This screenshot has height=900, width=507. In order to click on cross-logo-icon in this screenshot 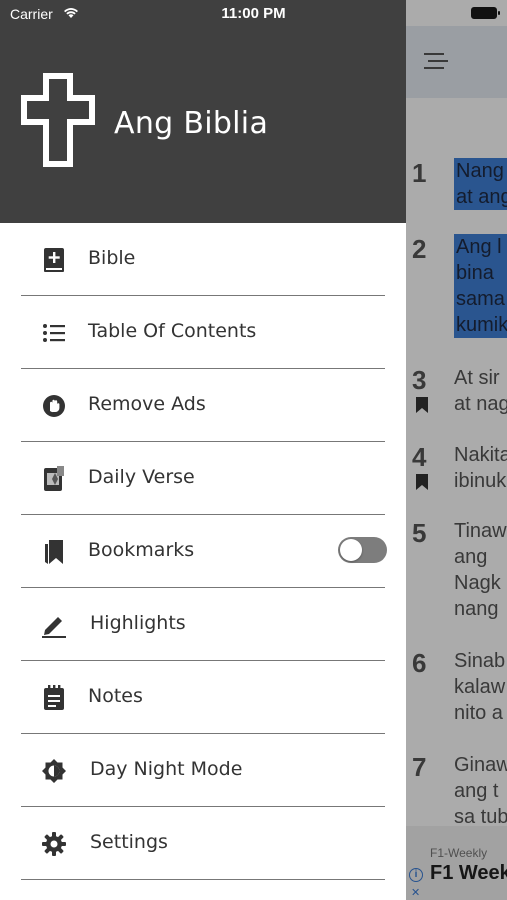, I will do `click(58, 120)`.